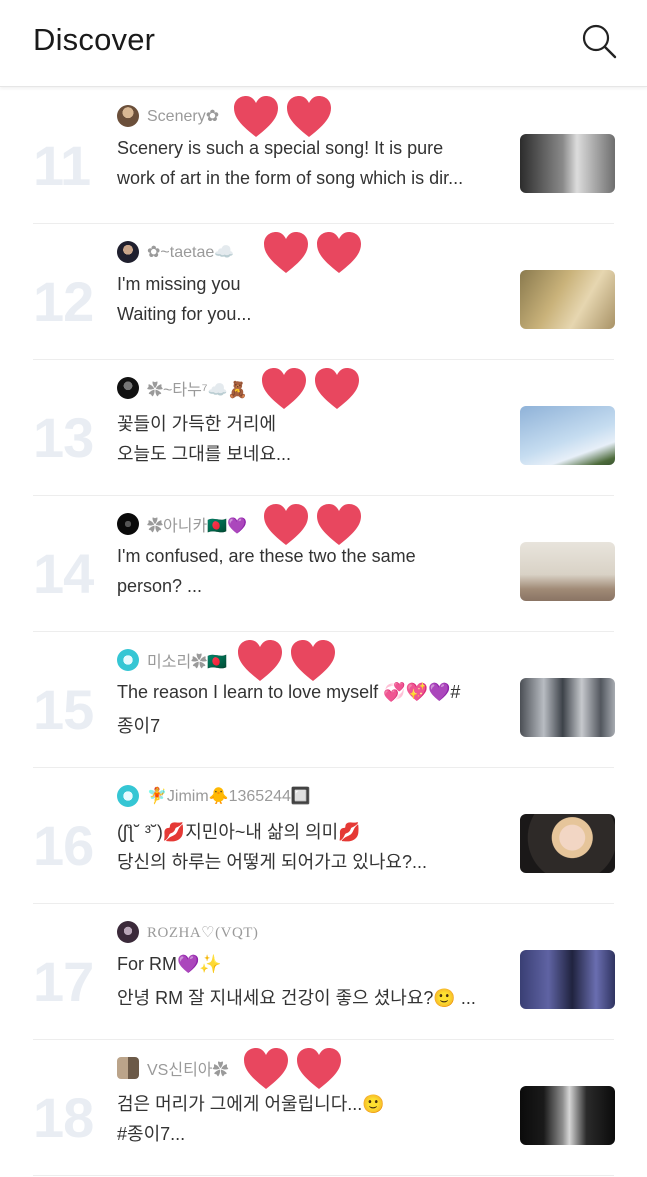  What do you see at coordinates (63, 845) in the screenshot?
I see `rank-number: 16` at bounding box center [63, 845].